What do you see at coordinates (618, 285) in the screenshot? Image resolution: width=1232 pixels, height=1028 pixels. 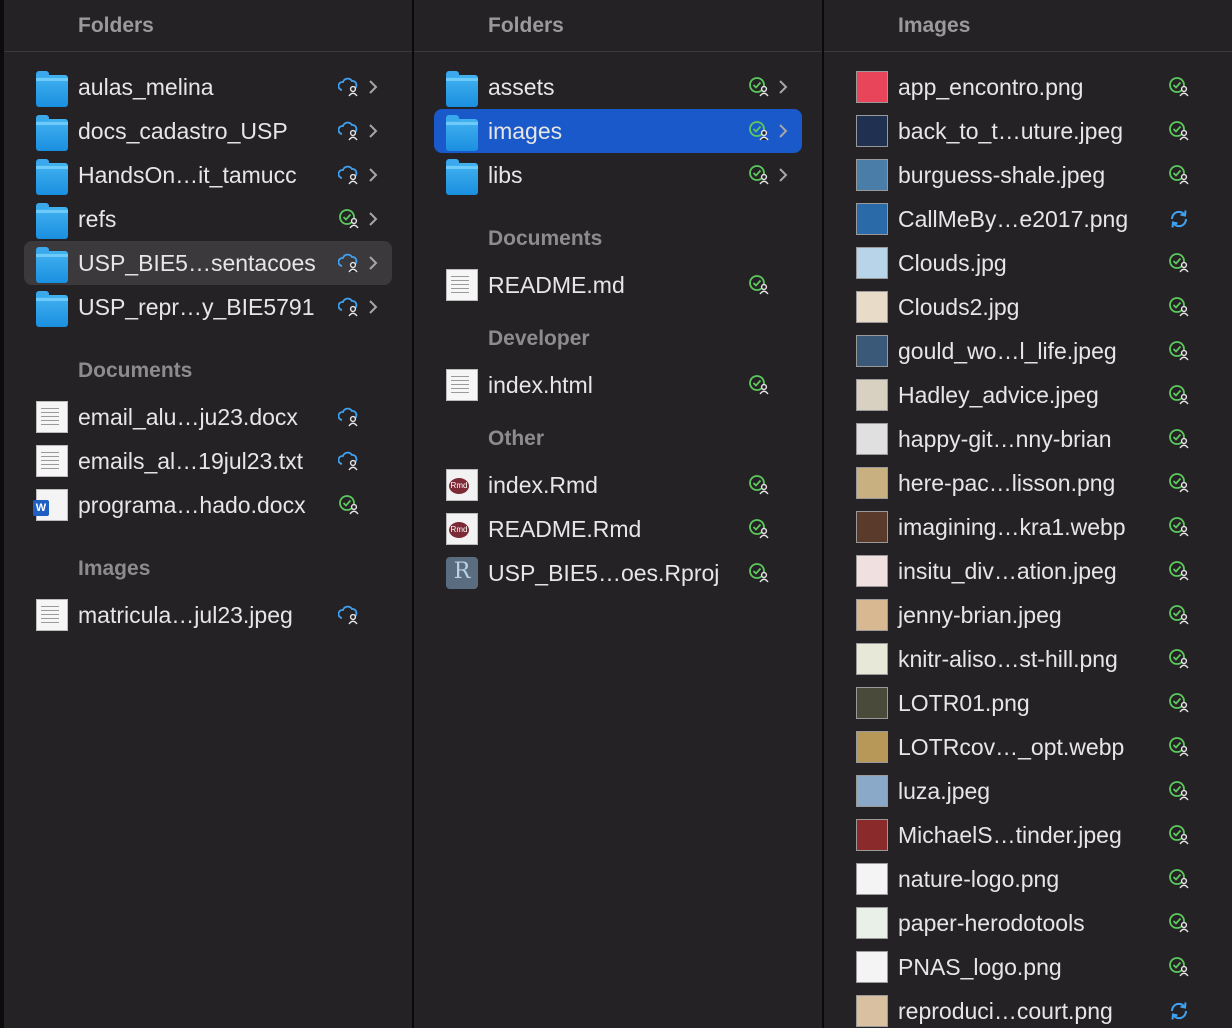 I see `document-item: README.md` at bounding box center [618, 285].